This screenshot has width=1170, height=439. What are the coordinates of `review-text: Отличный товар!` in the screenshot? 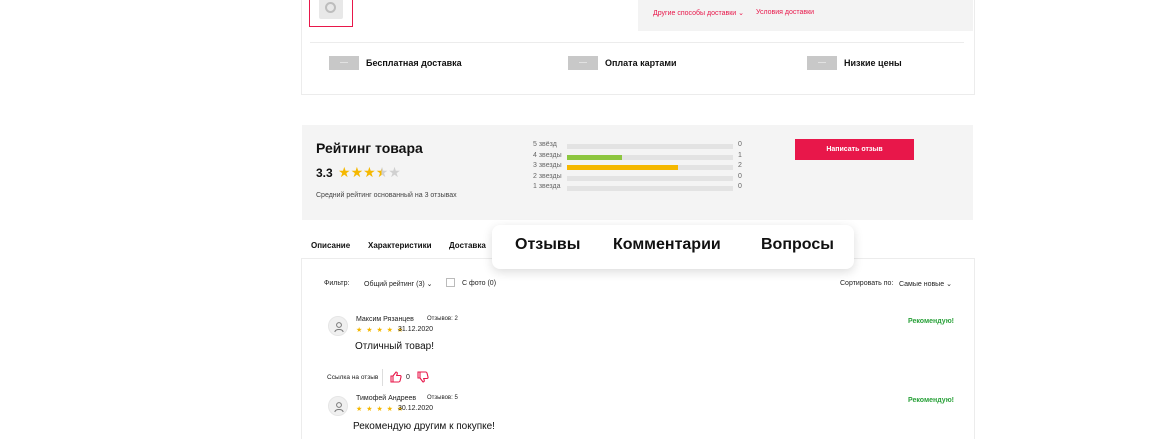 It's located at (394, 346).